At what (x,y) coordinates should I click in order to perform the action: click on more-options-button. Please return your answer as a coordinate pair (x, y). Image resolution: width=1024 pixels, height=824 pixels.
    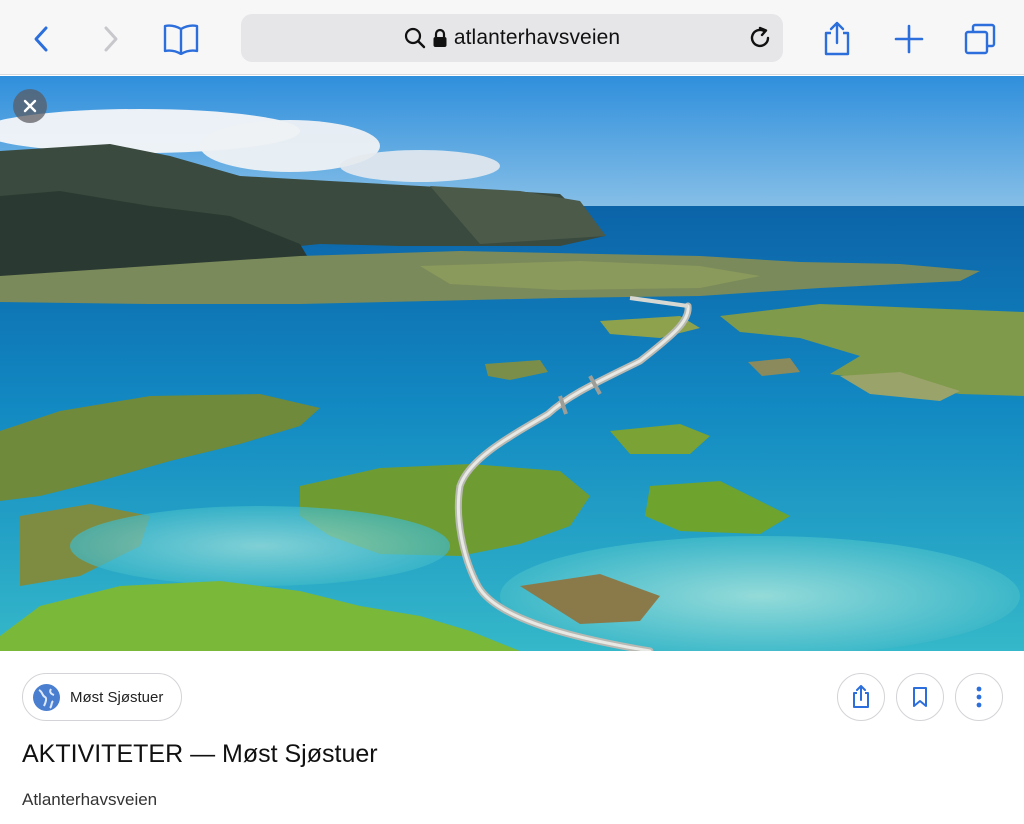
    Looking at the image, I should click on (979, 697).